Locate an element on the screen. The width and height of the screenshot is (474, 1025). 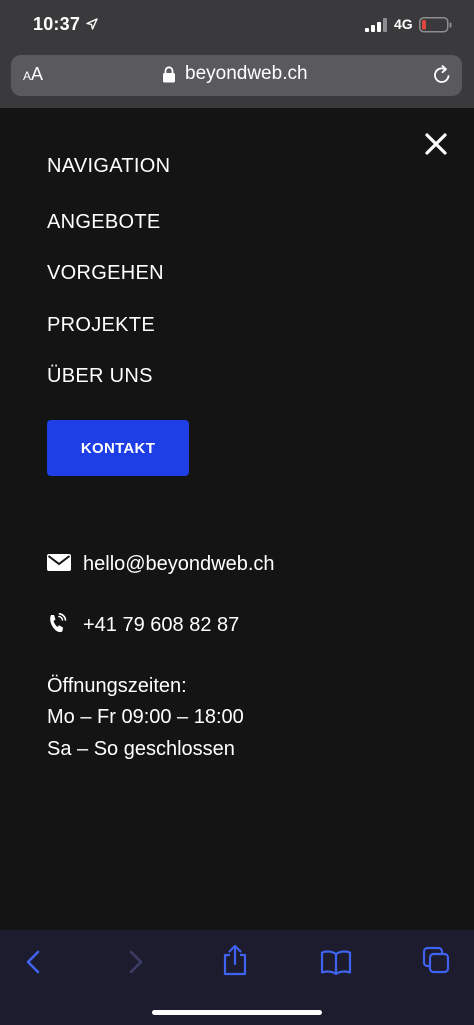
menu-item-projekte: PROJEKTE is located at coordinates (101, 325).